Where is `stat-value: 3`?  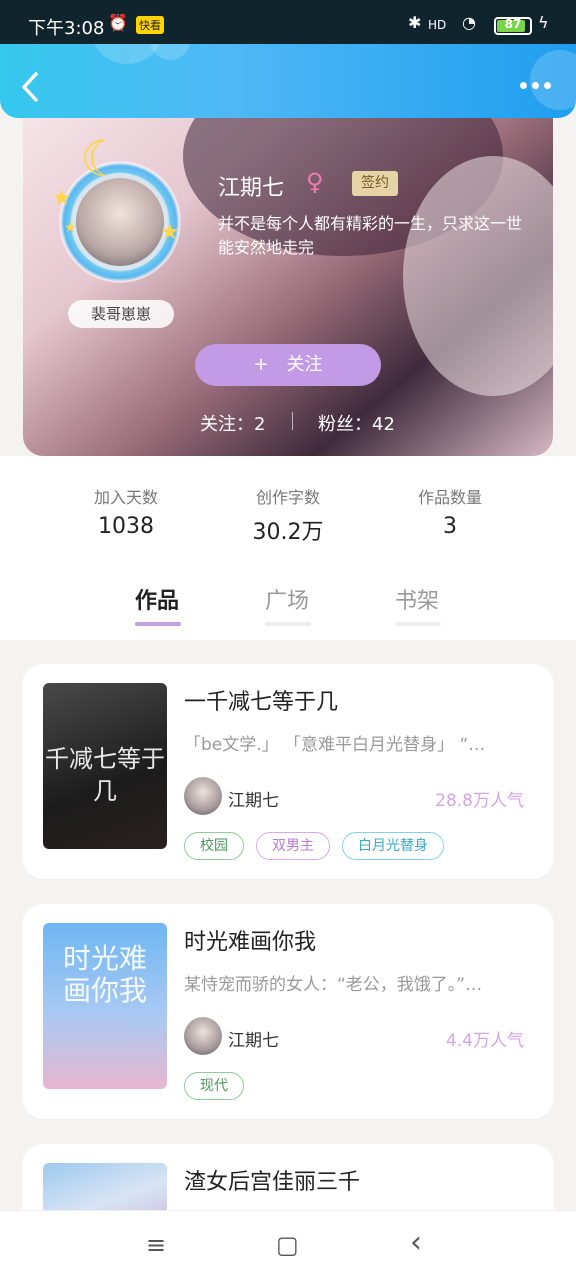
stat-value: 3 is located at coordinates (450, 526).